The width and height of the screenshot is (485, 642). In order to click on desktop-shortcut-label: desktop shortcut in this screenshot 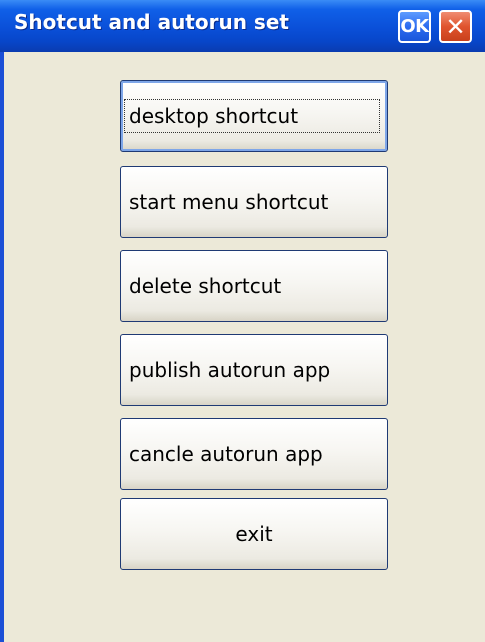, I will do `click(252, 116)`.